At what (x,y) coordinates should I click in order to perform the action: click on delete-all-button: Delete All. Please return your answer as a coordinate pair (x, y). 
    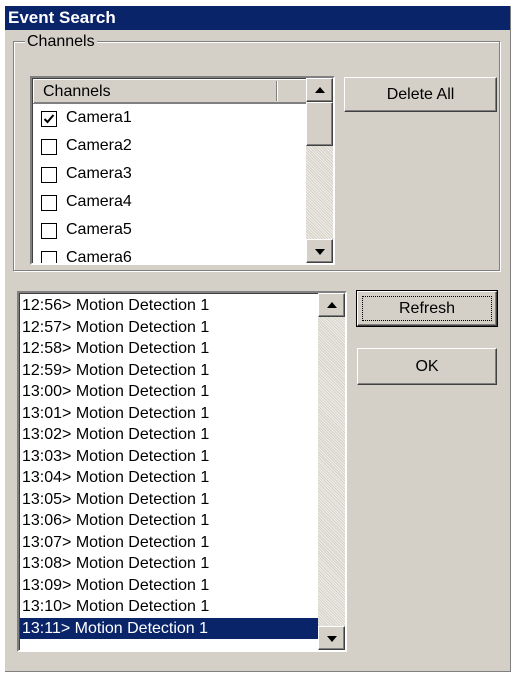
    Looking at the image, I should click on (420, 94).